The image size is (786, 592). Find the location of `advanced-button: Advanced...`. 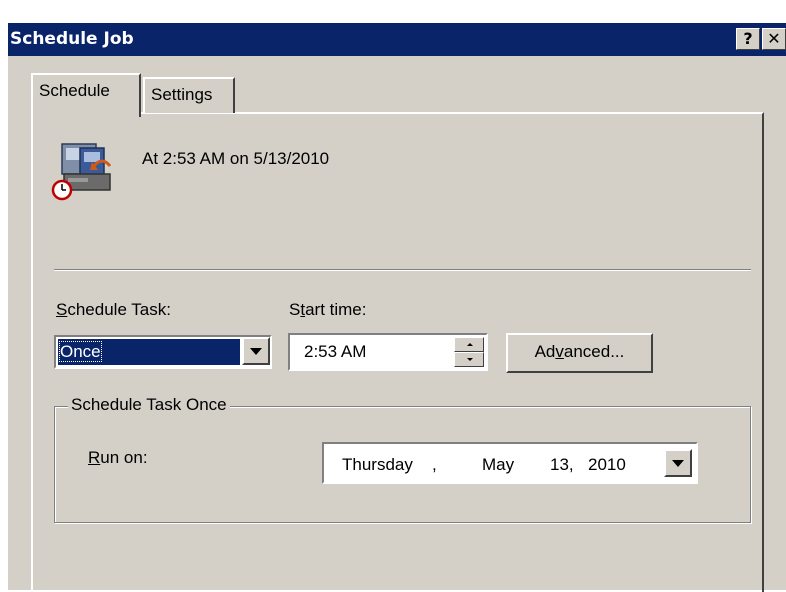

advanced-button: Advanced... is located at coordinates (579, 353).